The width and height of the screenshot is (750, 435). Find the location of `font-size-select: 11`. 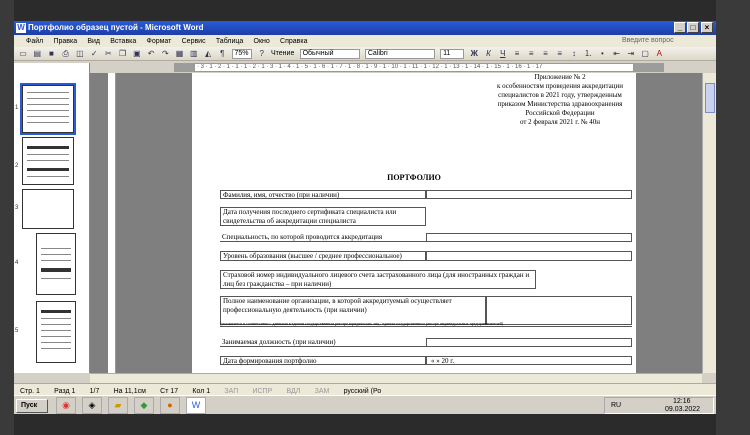

font-size-select: 11 is located at coordinates (452, 54).